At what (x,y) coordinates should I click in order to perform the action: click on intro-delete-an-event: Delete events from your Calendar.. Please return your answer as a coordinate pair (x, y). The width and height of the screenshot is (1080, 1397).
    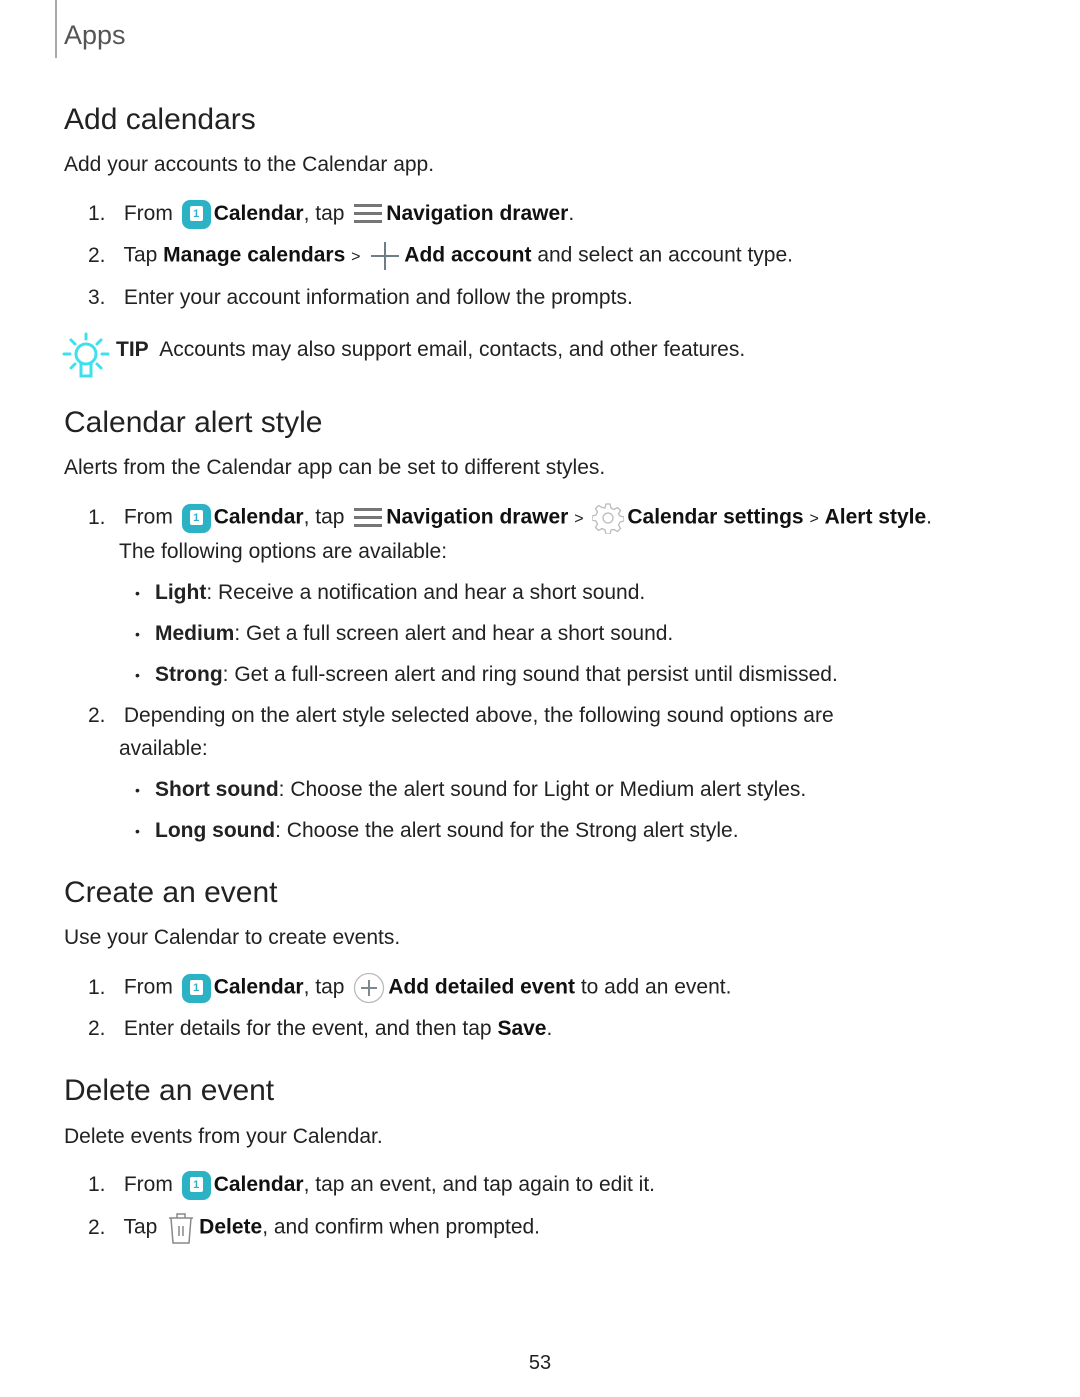
    Looking at the image, I should click on (223, 1136).